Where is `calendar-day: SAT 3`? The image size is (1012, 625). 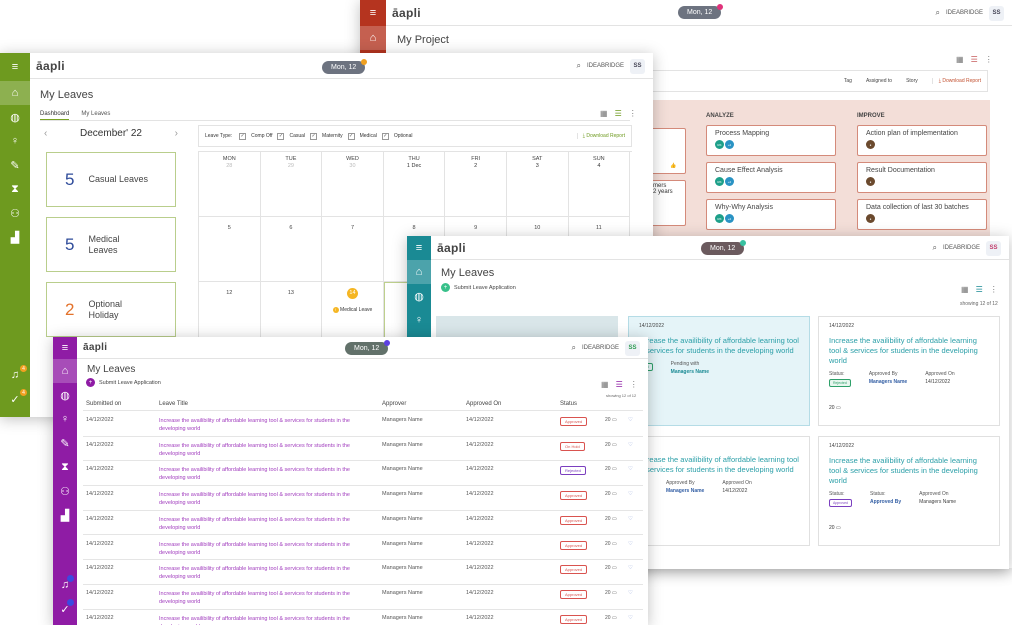
calendar-day: SAT 3 is located at coordinates (537, 184).